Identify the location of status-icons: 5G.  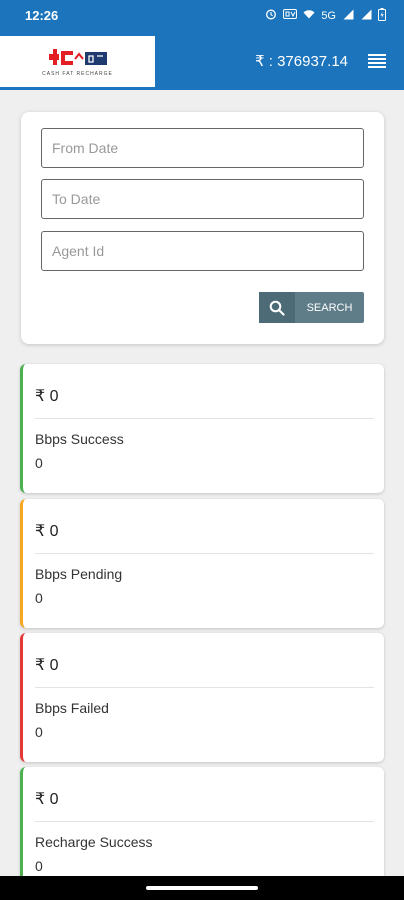
(325, 15).